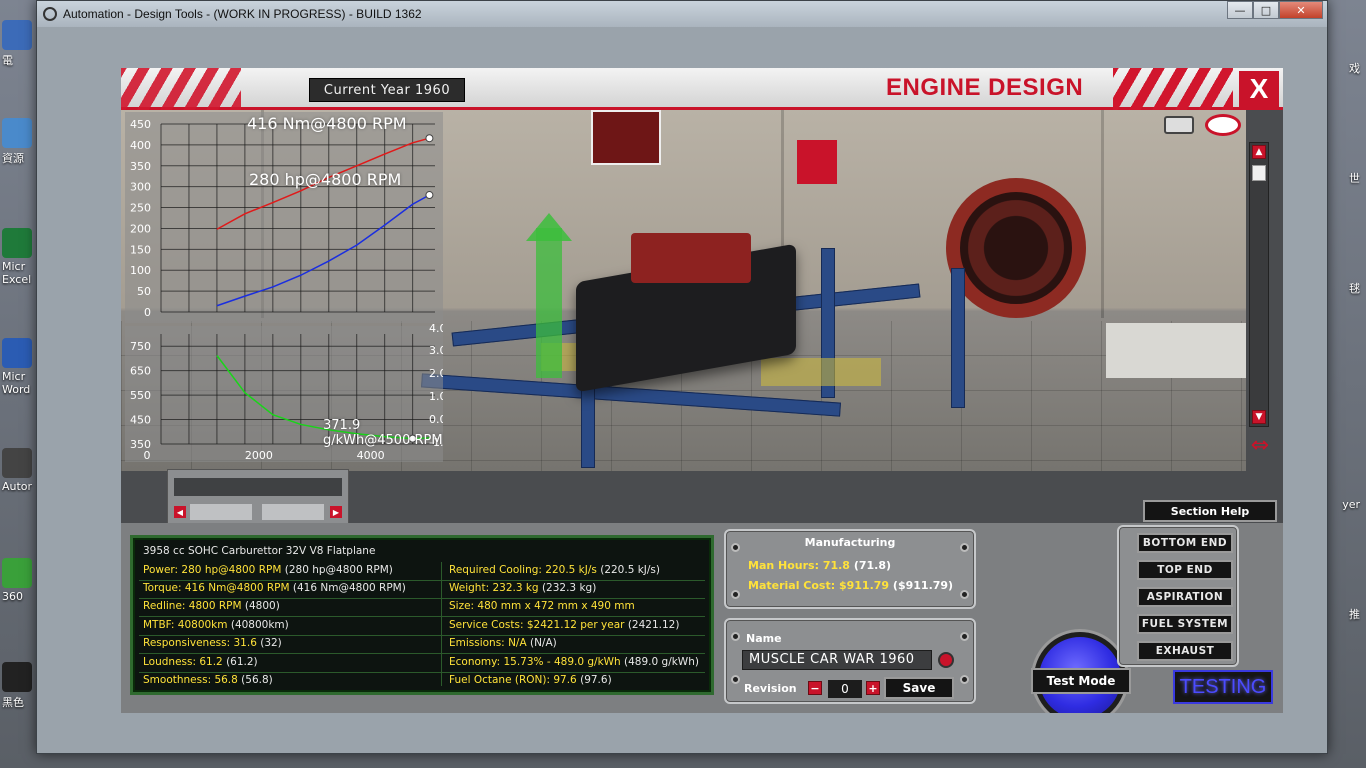 The image size is (1366, 768). Describe the element at coordinates (242, 662) in the screenshot. I see `stat-previous: (61.2)` at that location.